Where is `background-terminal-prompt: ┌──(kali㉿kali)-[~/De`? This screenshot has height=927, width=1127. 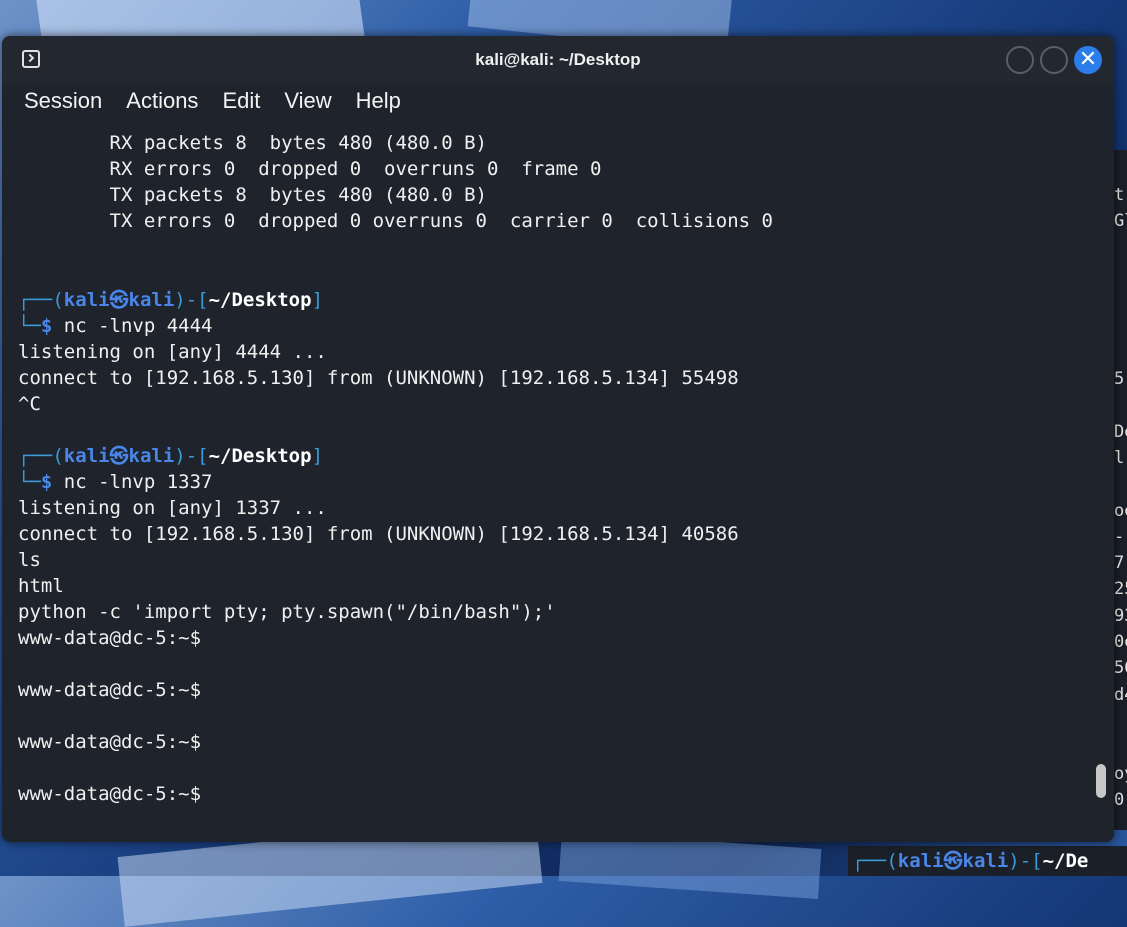
background-terminal-prompt: ┌──(kali㉿kali)-[~/De is located at coordinates (987, 861).